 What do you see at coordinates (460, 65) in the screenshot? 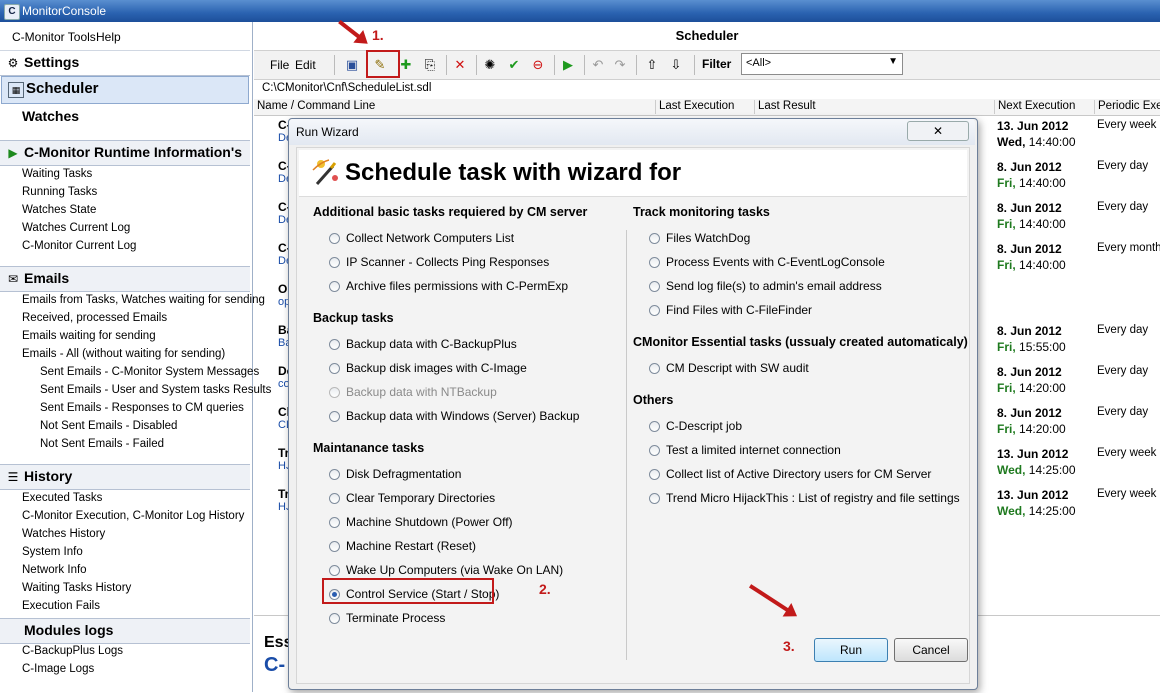
I see `delete-icon: ✕` at bounding box center [460, 65].